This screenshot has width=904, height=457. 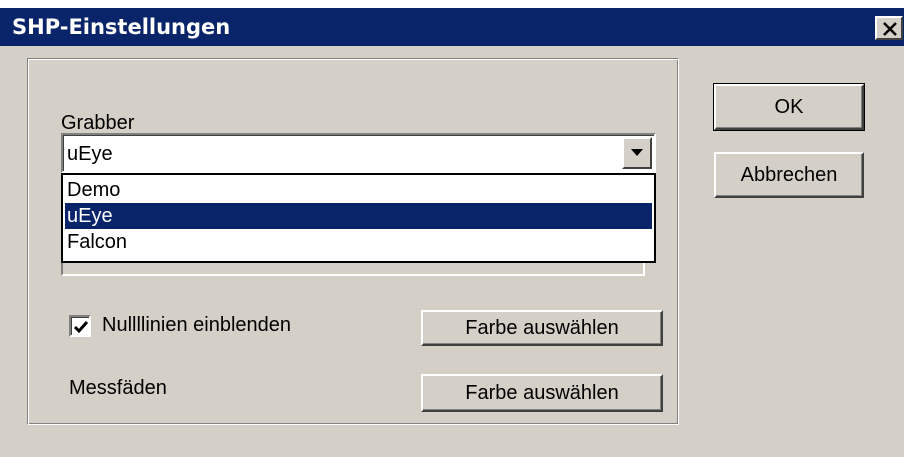 I want to click on crosshair-color-button: Farbe auswählen, so click(x=542, y=393).